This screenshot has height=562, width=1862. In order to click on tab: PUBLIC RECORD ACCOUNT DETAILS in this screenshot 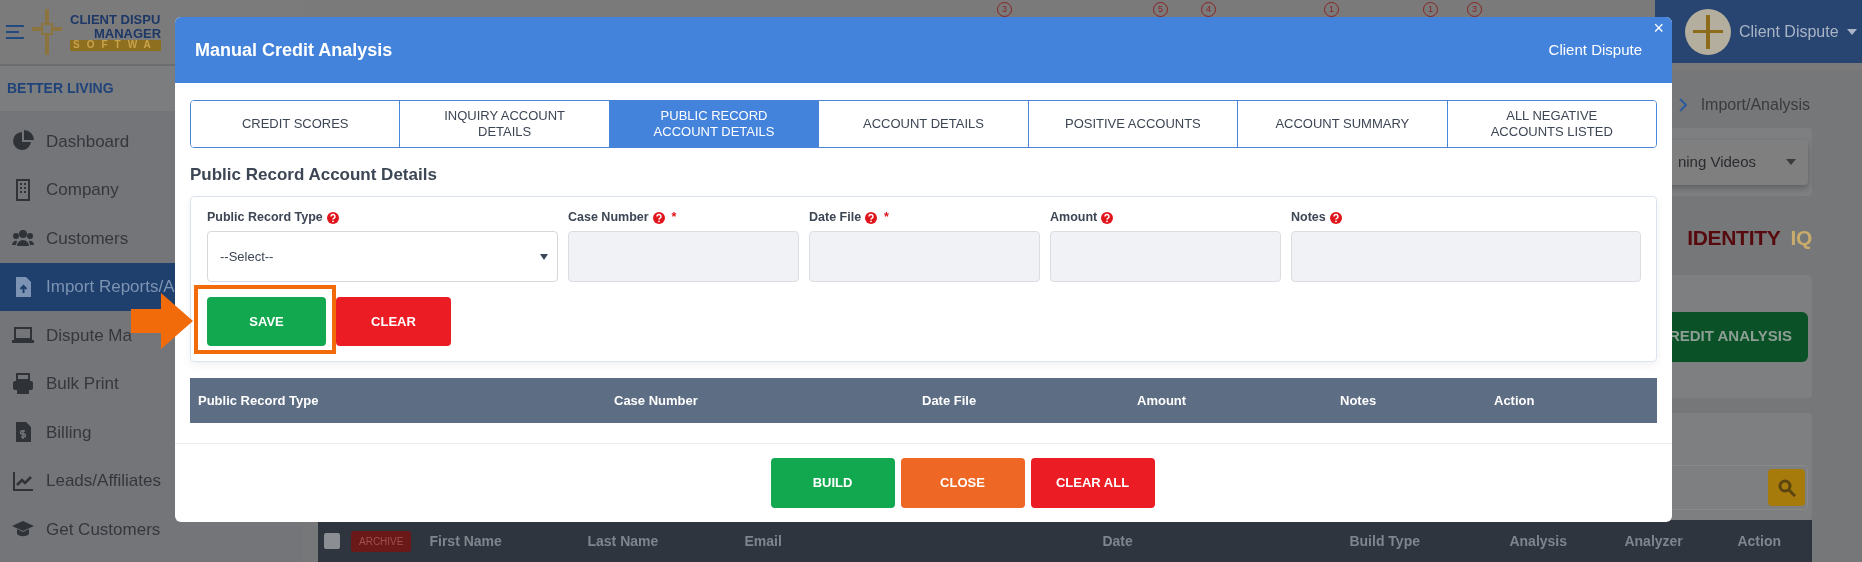, I will do `click(713, 124)`.